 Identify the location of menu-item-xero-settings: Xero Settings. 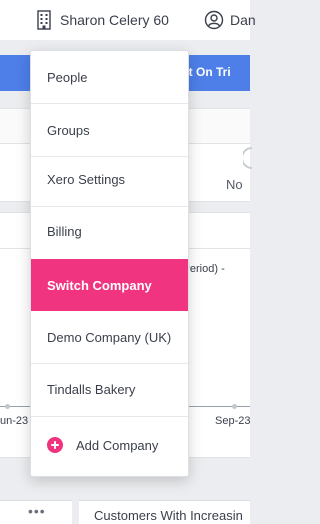
(109, 179).